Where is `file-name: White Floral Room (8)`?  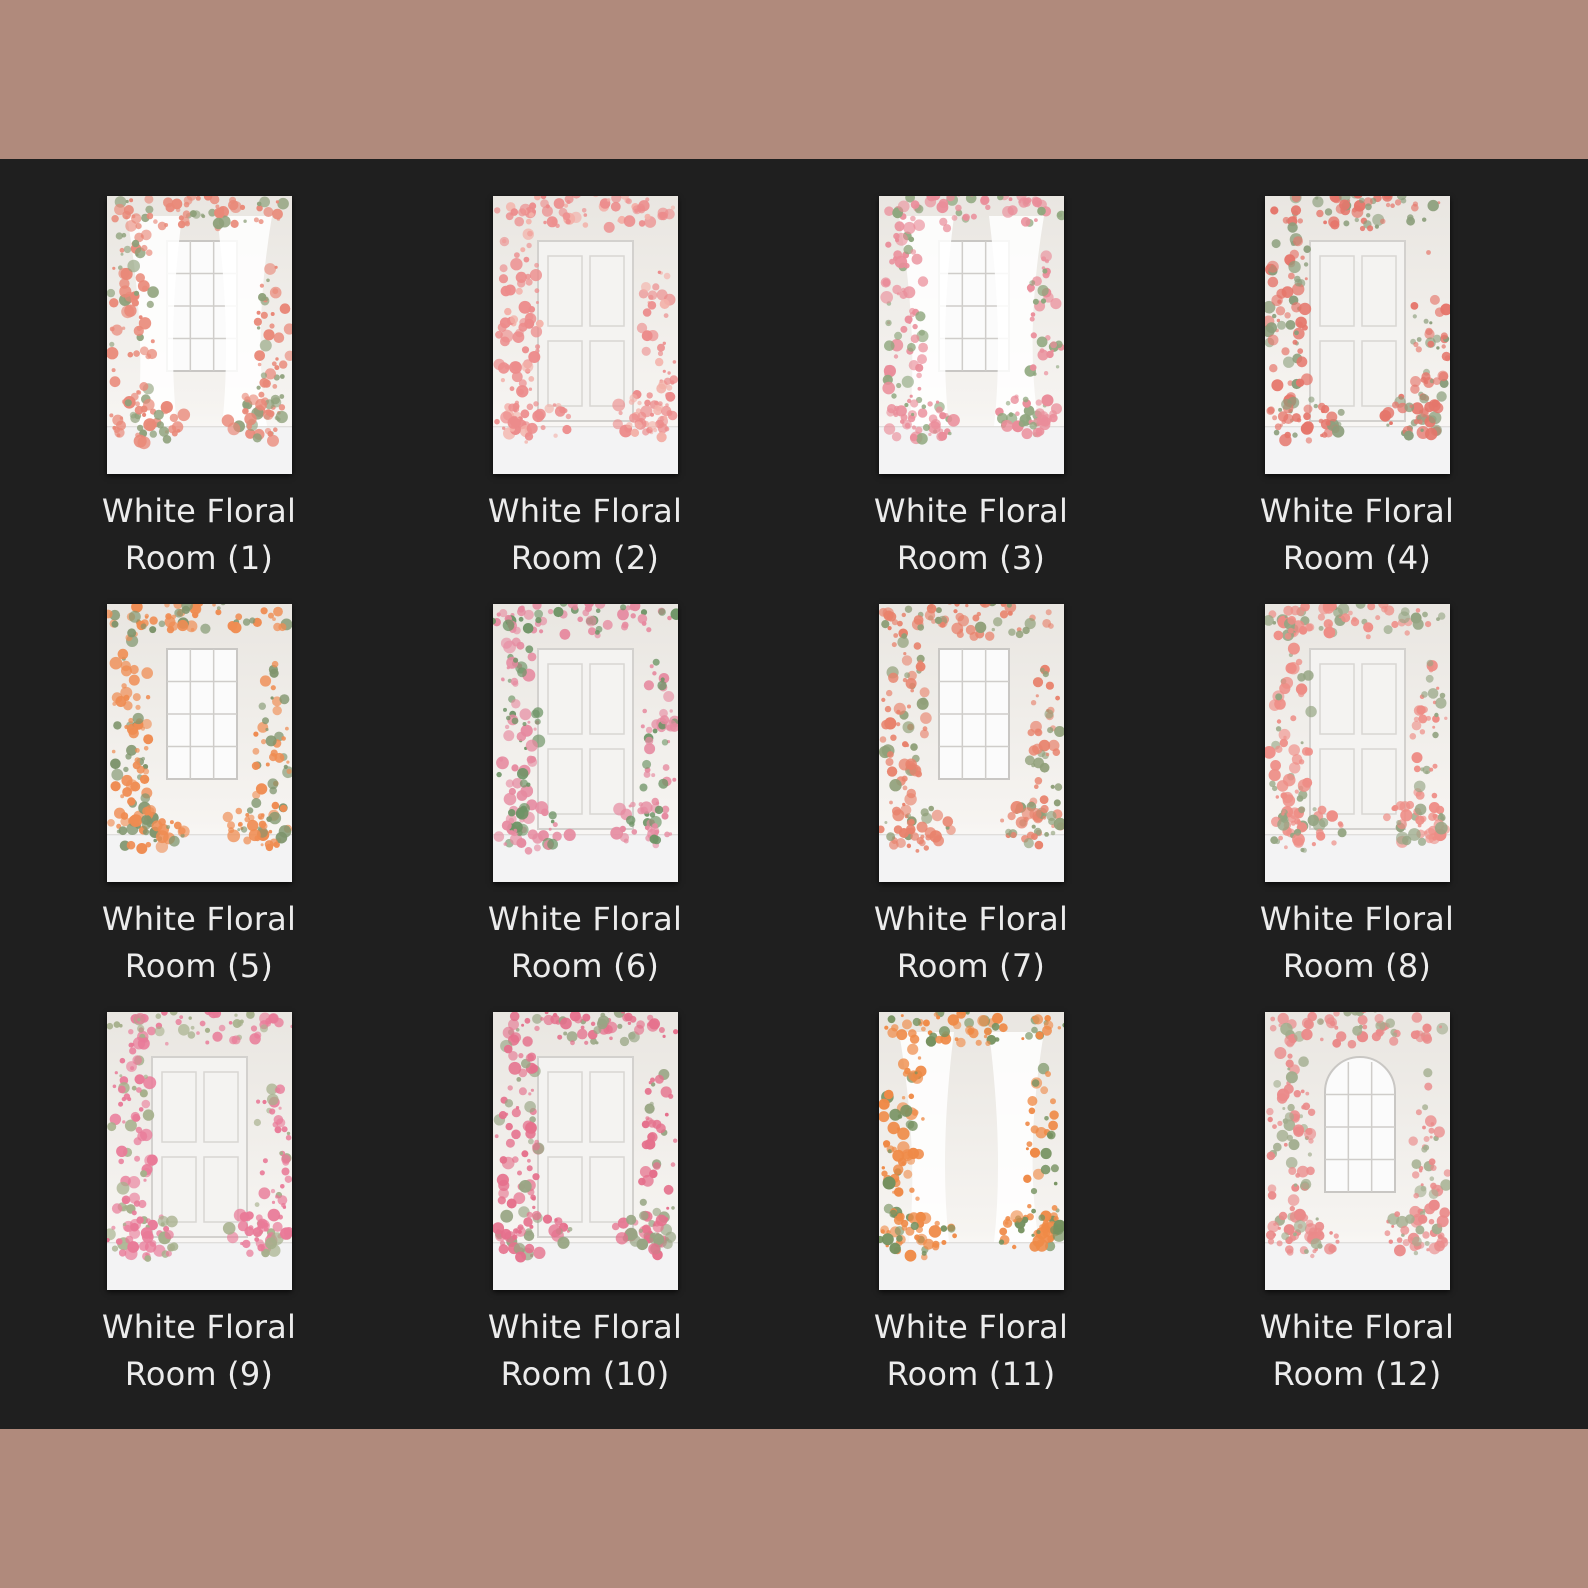
file-name: White Floral Room (8) is located at coordinates (1357, 943).